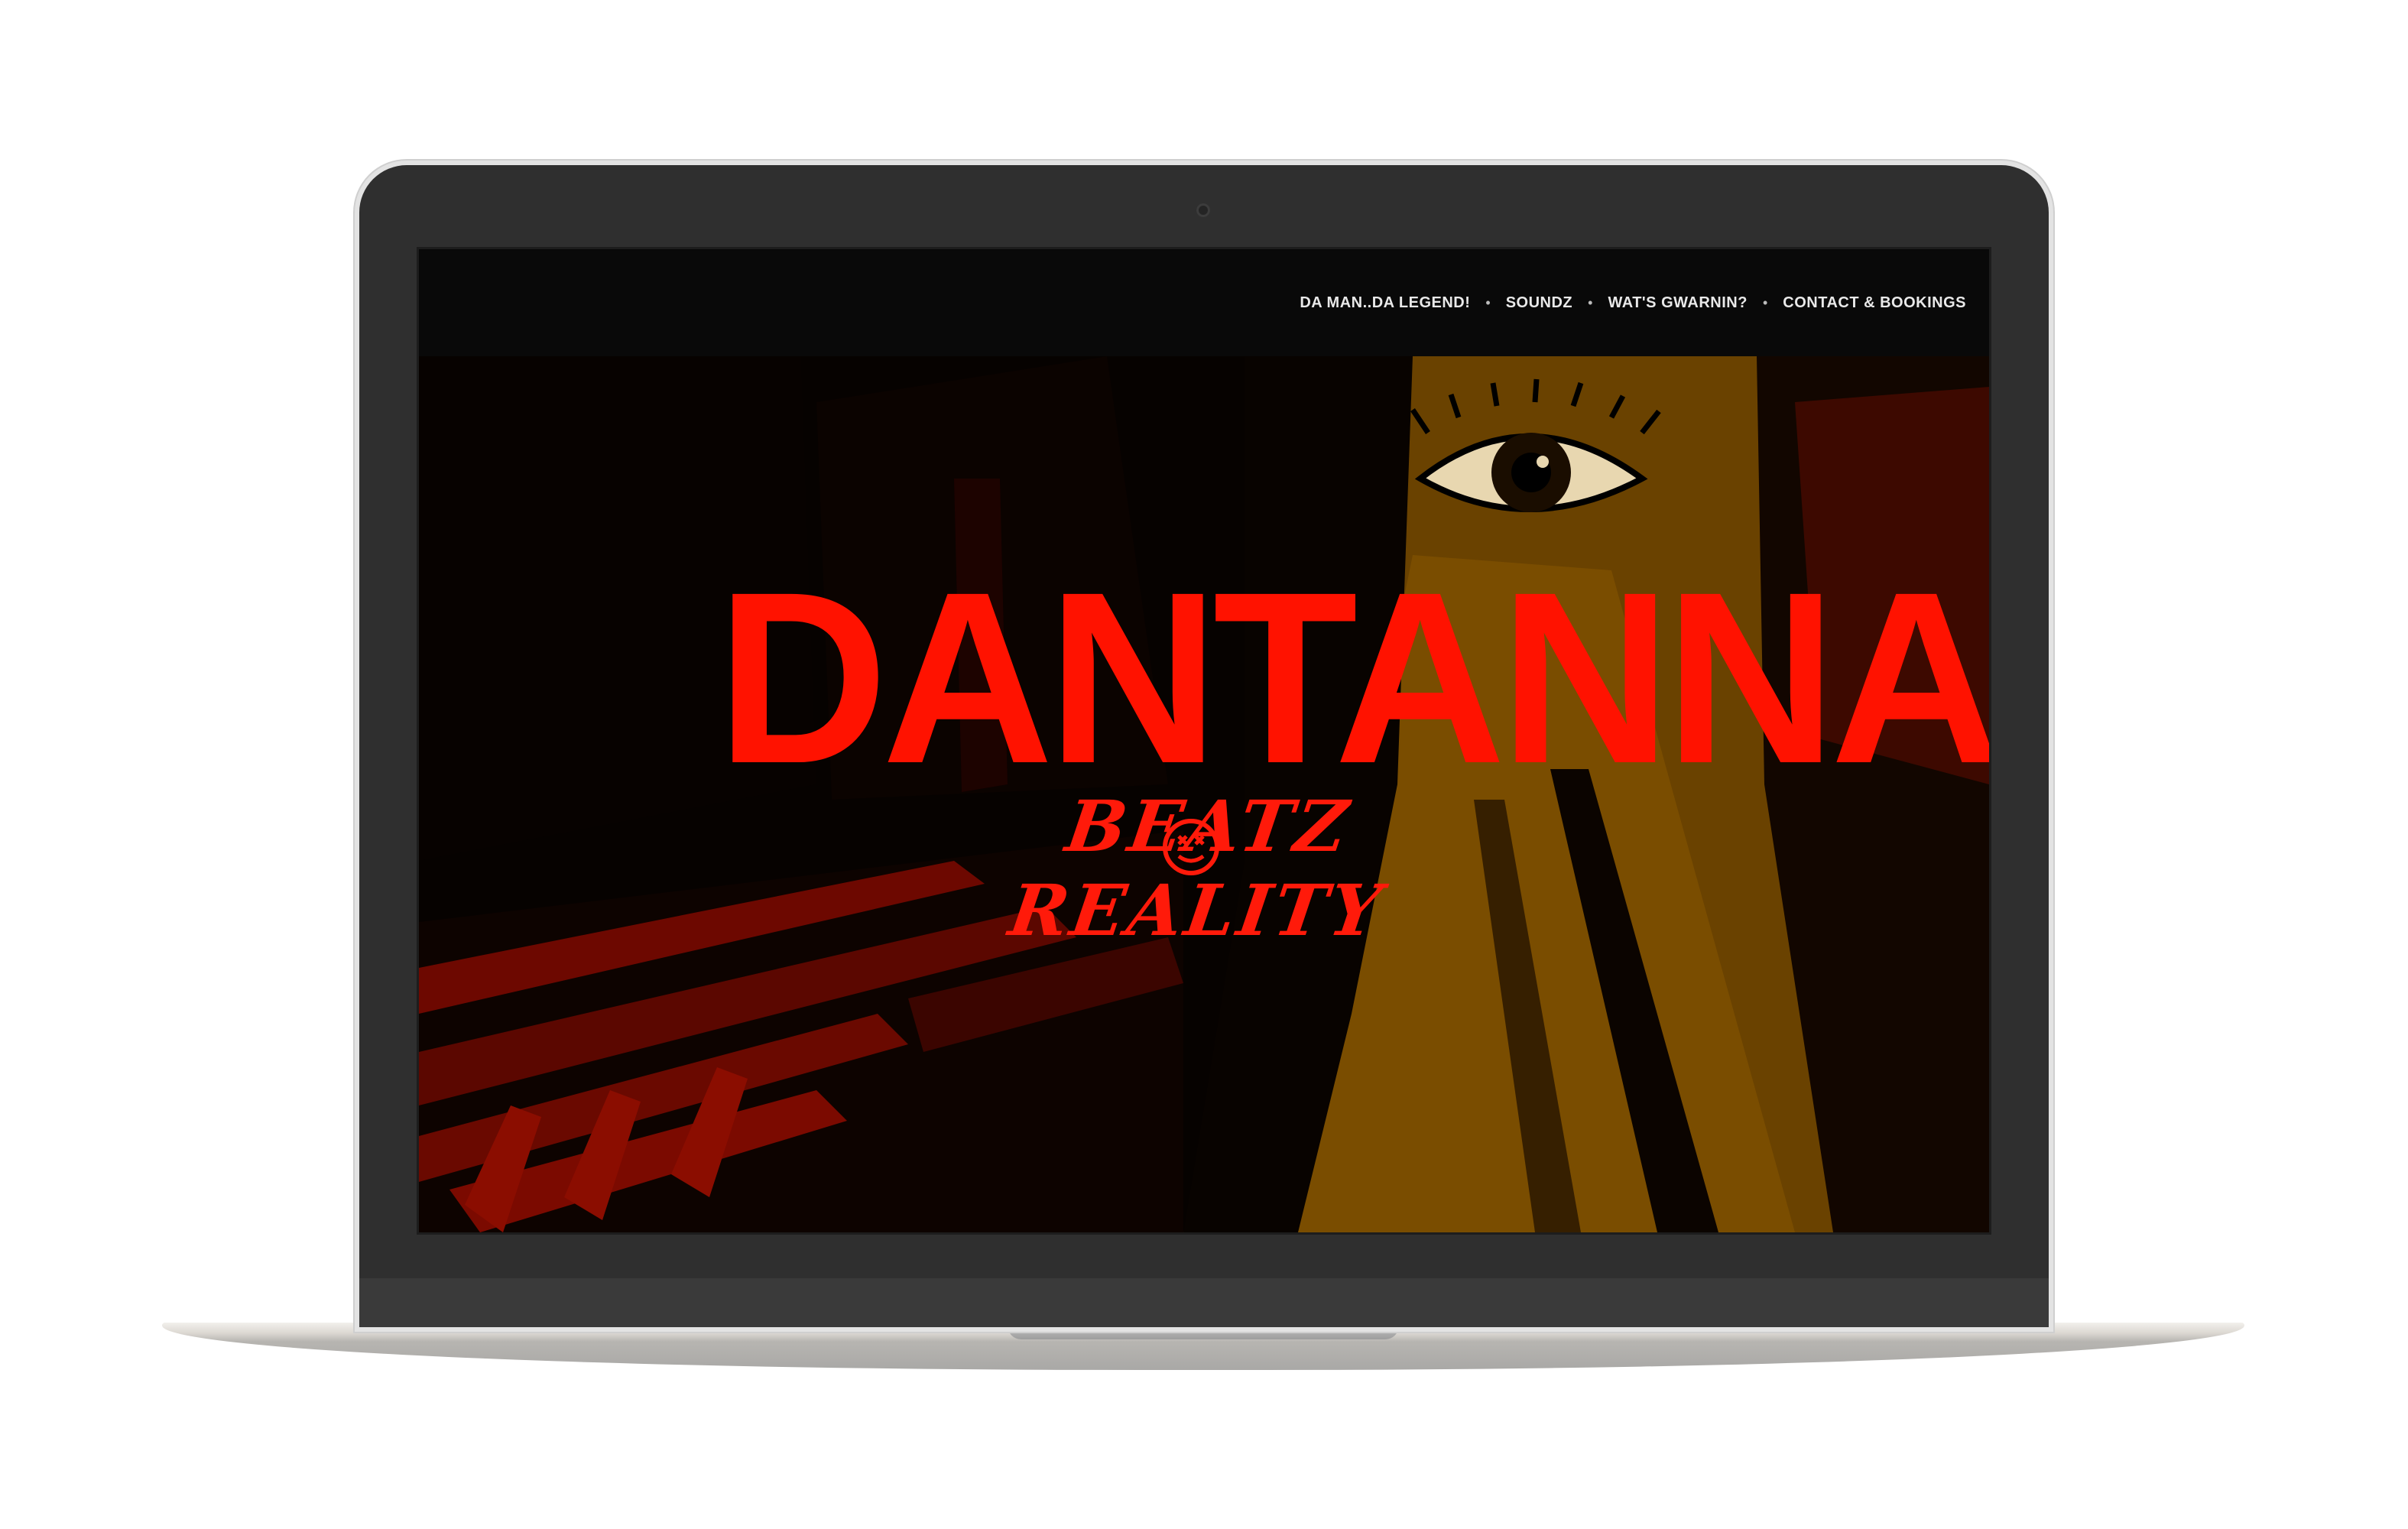 The width and height of the screenshot is (2408, 1529). I want to click on smiley-x-eyes-icon, so click(1191, 847).